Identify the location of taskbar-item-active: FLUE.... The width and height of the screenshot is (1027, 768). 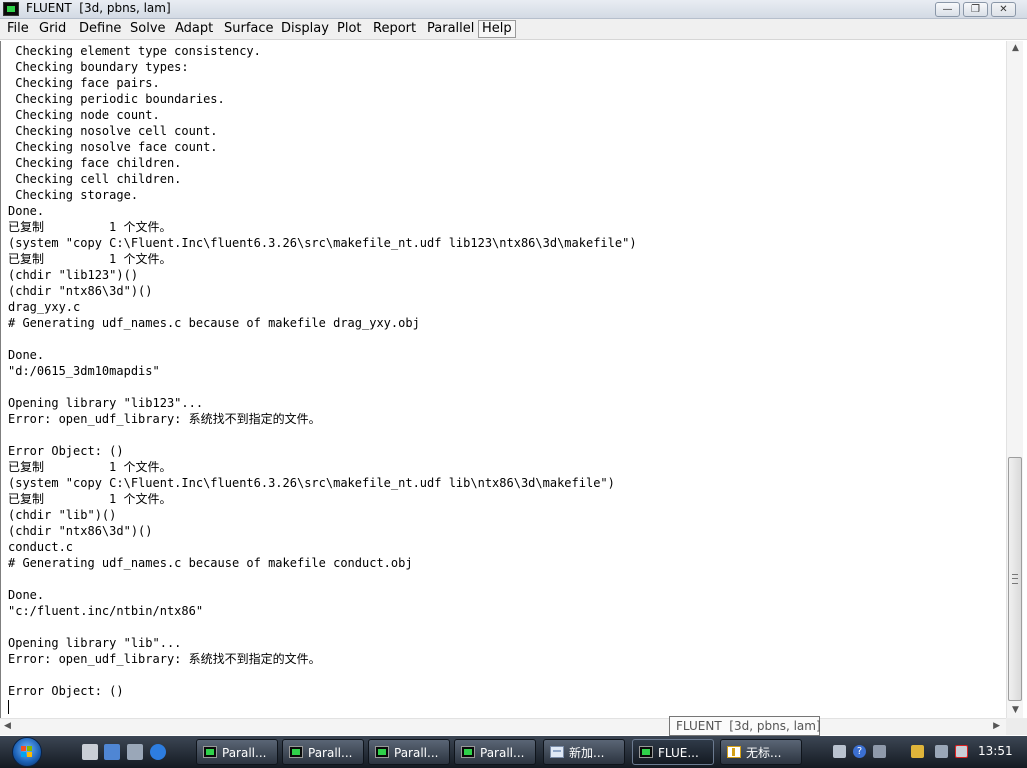
(673, 752).